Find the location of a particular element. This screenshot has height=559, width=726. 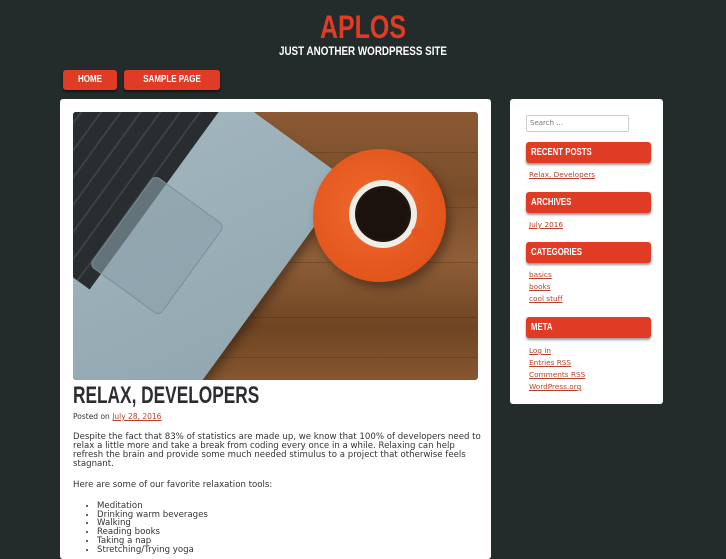

post-meta: Posted on July 28, 2016 is located at coordinates (117, 416).